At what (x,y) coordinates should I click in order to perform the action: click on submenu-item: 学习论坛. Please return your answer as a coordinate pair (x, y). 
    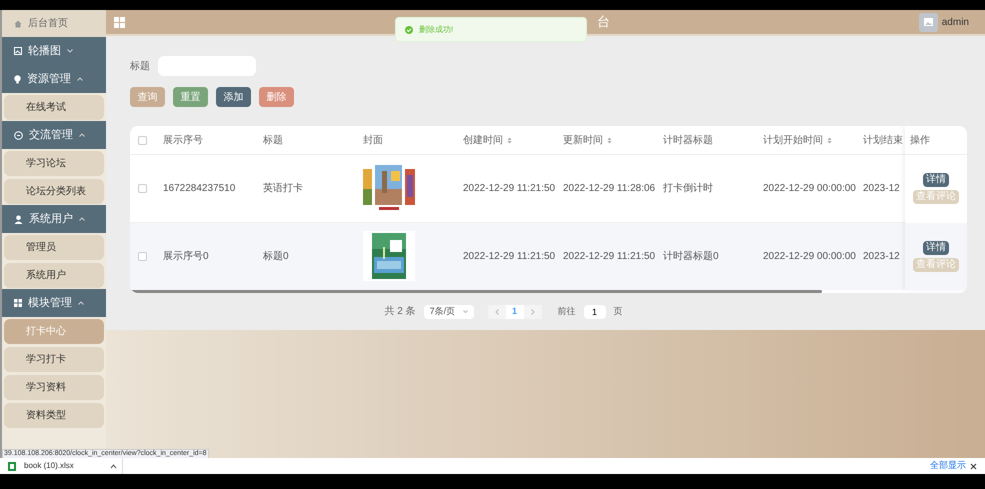
    Looking at the image, I should click on (54, 163).